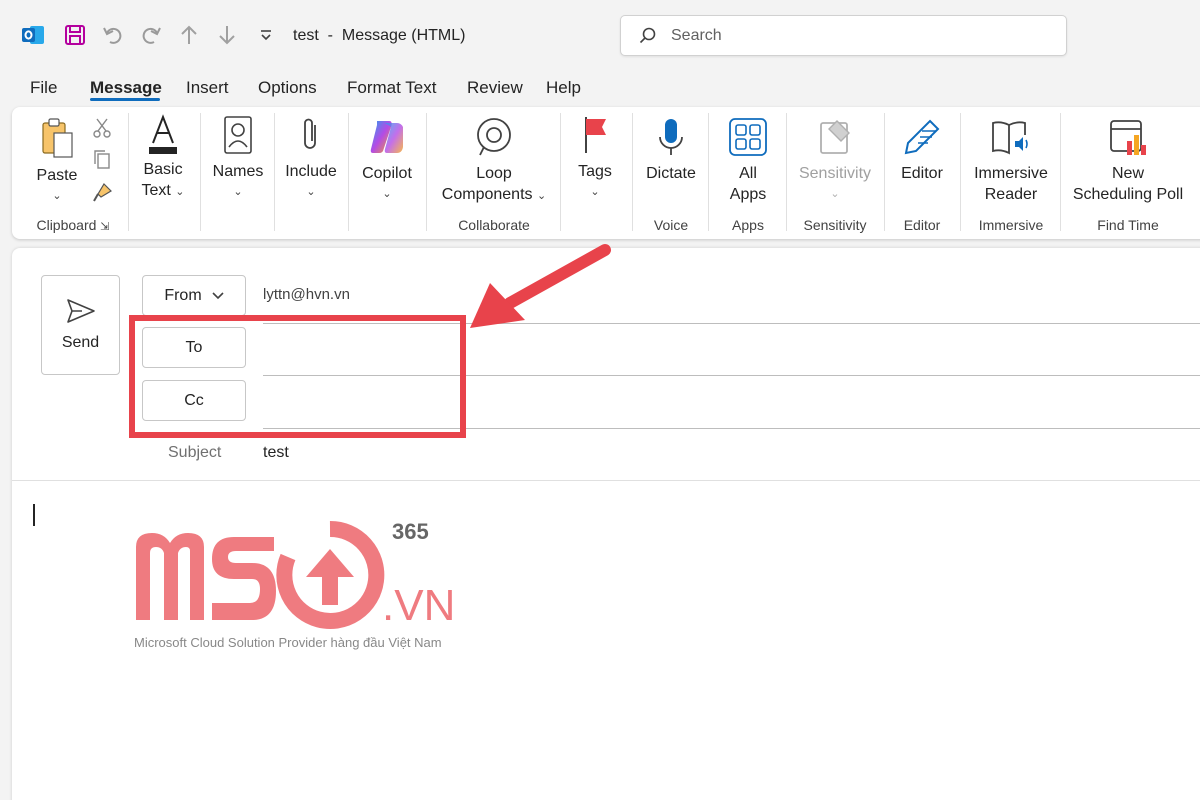  What do you see at coordinates (386, 137) in the screenshot?
I see `copilot-icon` at bounding box center [386, 137].